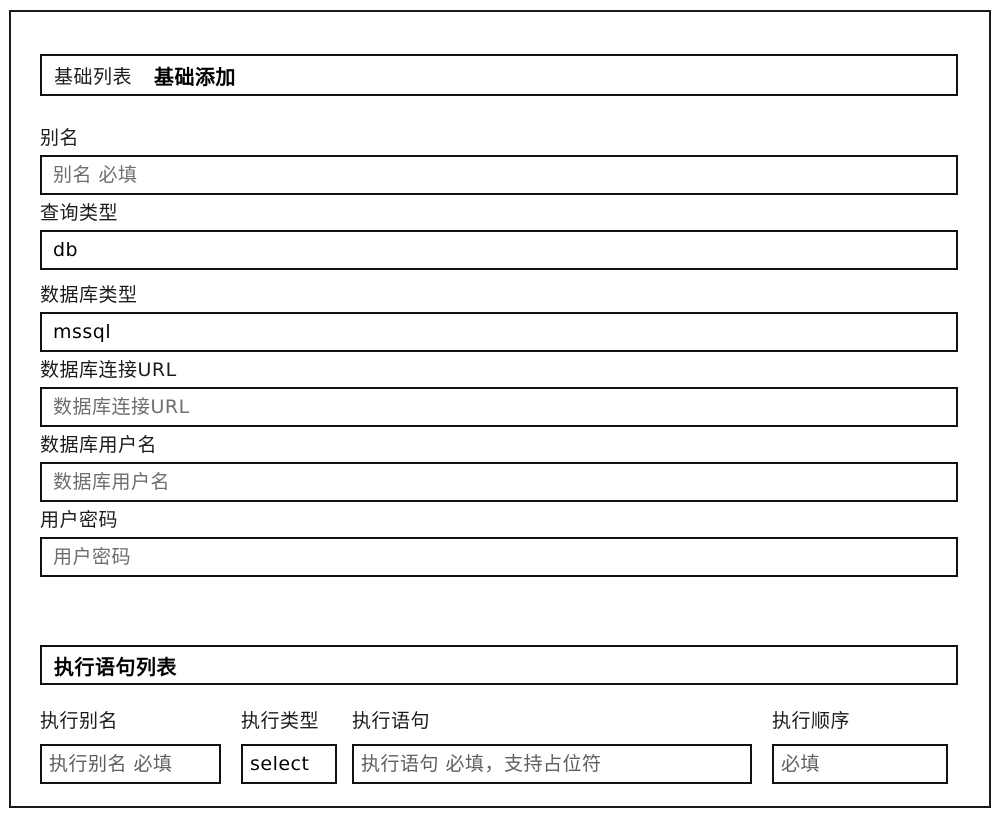 The width and height of the screenshot is (1000, 818). What do you see at coordinates (79, 520) in the screenshot?
I see `label-password: 用户密码` at bounding box center [79, 520].